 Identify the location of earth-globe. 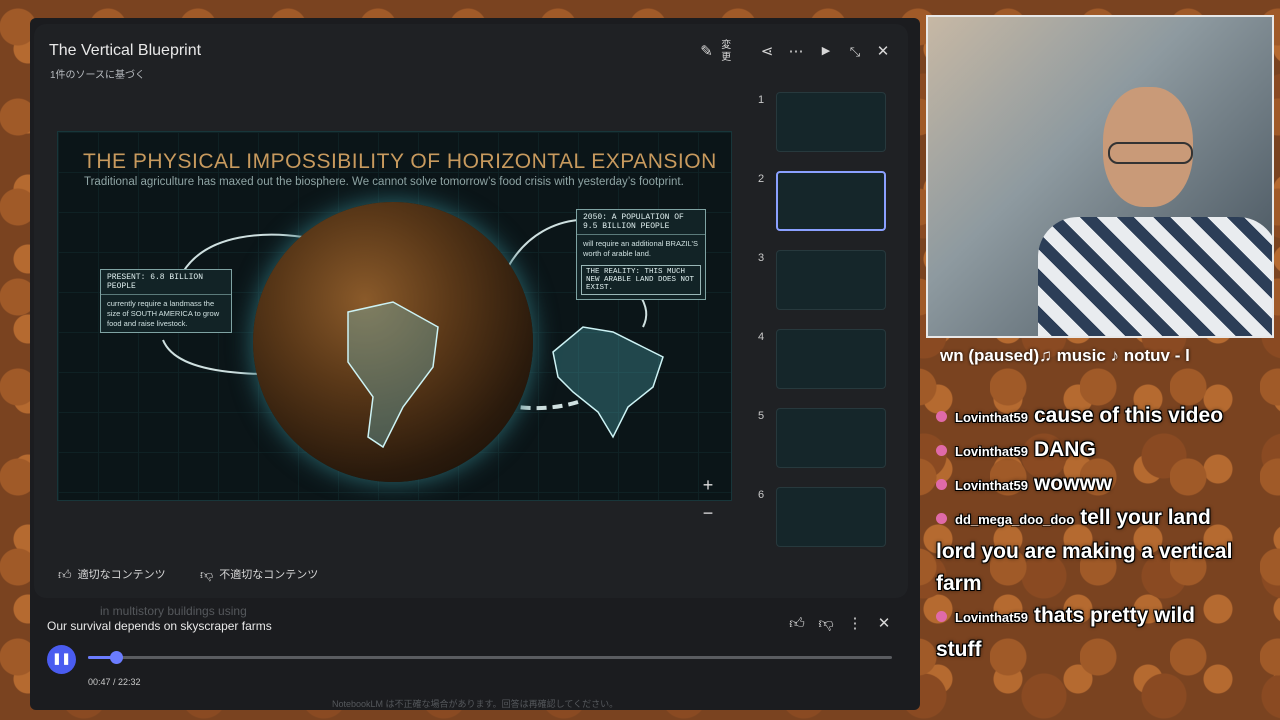
(393, 342).